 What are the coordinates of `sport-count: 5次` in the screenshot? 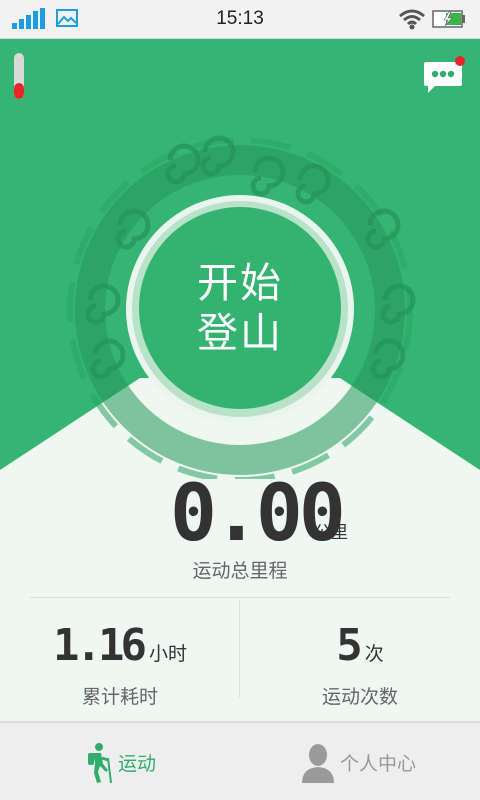 It's located at (360, 645).